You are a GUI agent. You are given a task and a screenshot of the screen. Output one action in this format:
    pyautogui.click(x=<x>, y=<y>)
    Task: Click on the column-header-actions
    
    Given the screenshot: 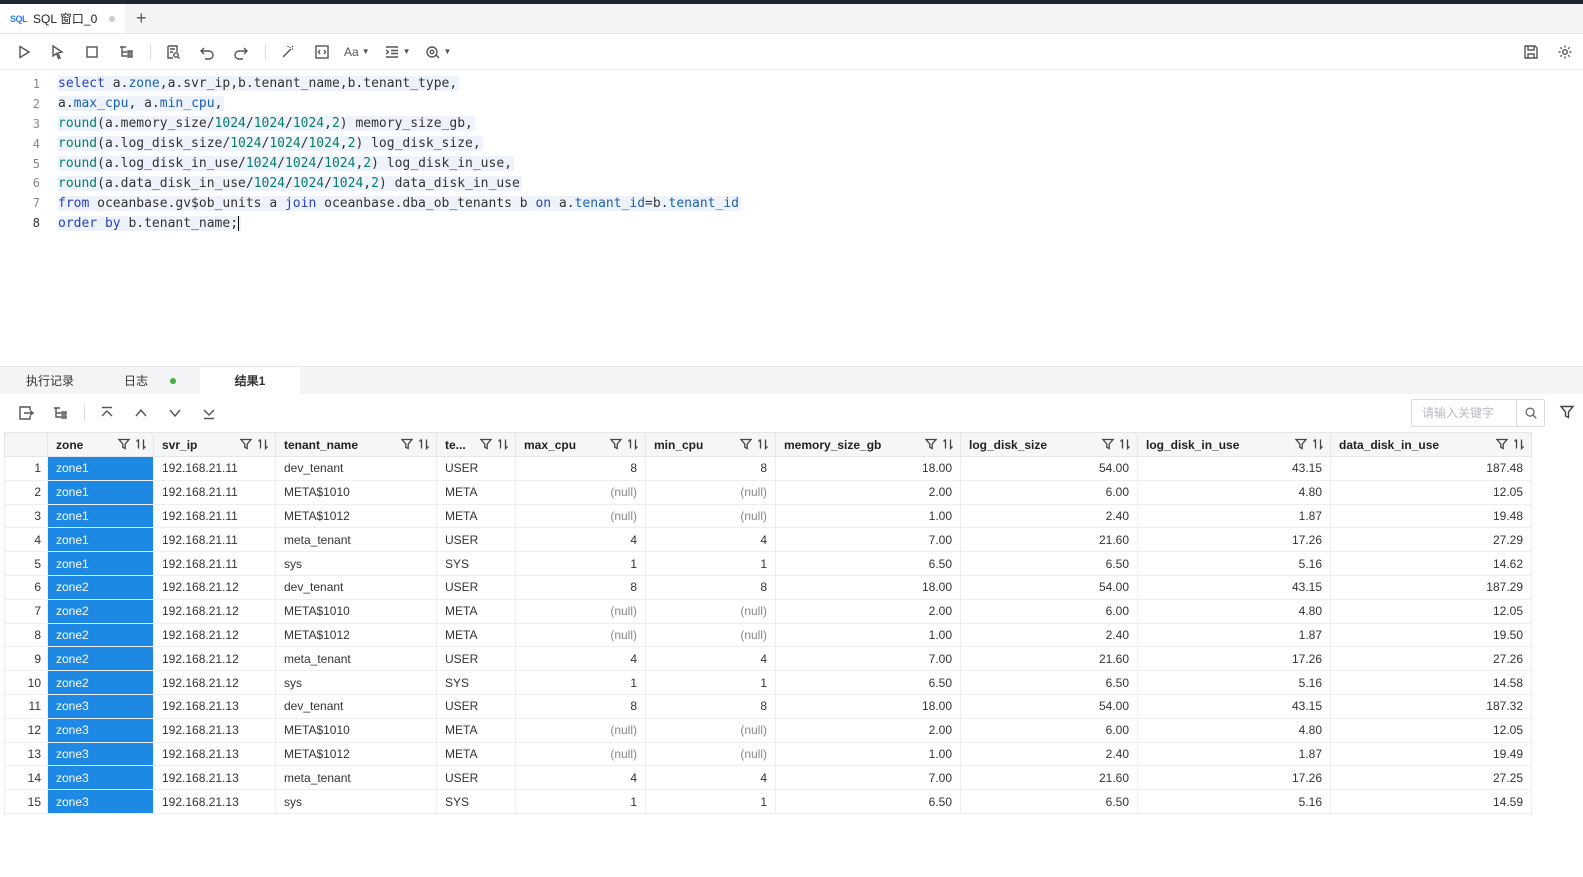 What is the action you would take?
    pyautogui.click(x=494, y=444)
    